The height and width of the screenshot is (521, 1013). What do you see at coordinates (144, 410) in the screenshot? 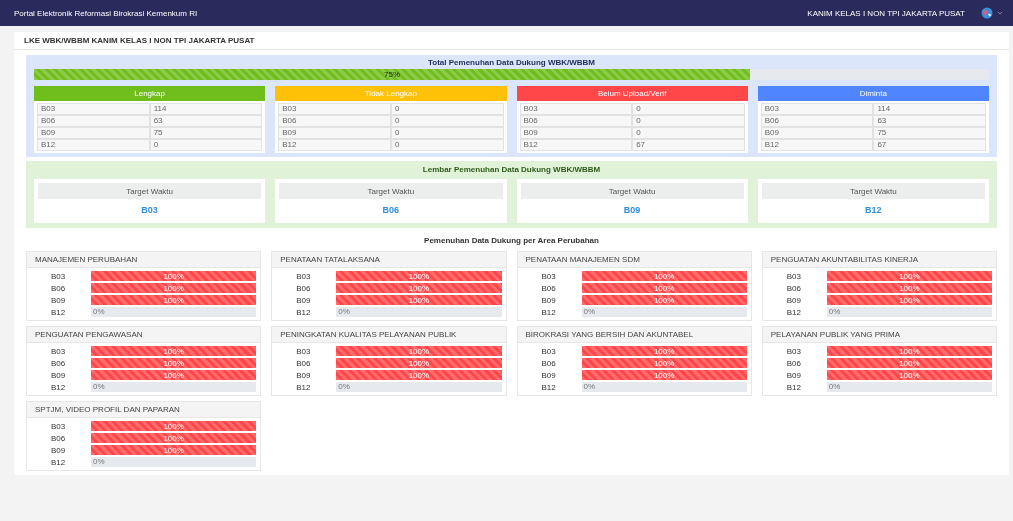
I see `area-name: SPTJM, VIDEO PROFIL DAN PAPARAN` at bounding box center [144, 410].